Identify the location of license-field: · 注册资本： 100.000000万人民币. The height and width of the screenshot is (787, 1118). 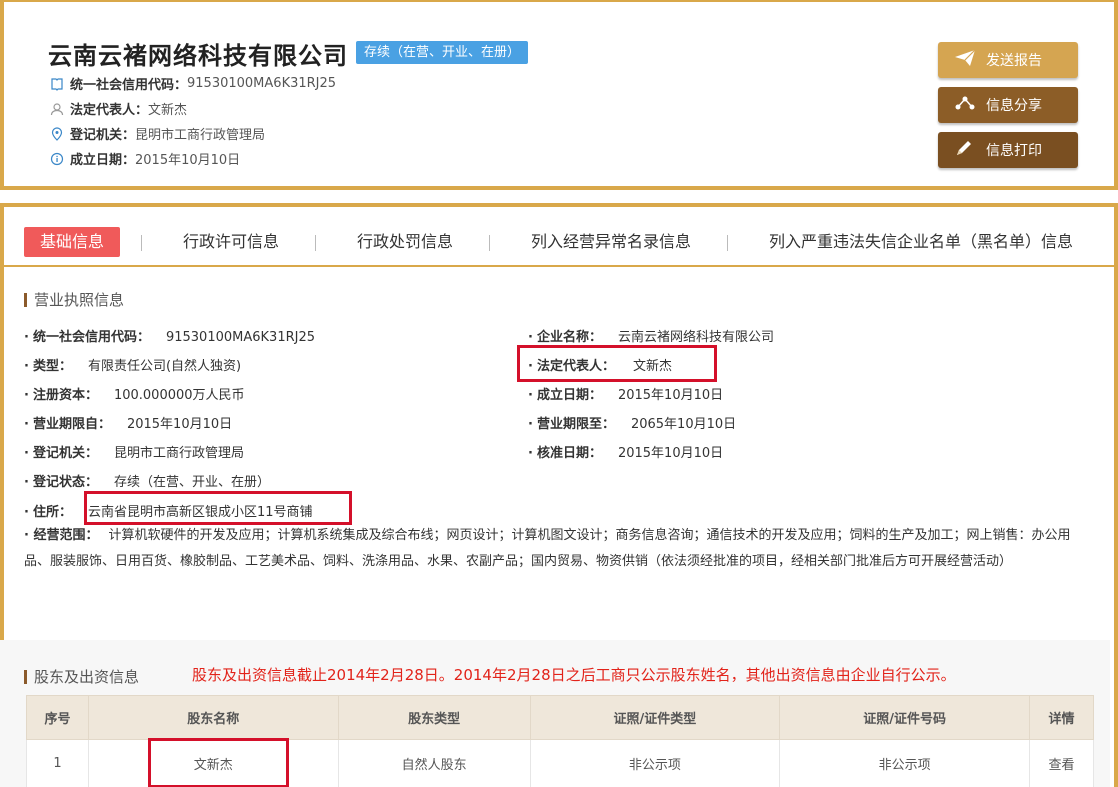
(134, 395).